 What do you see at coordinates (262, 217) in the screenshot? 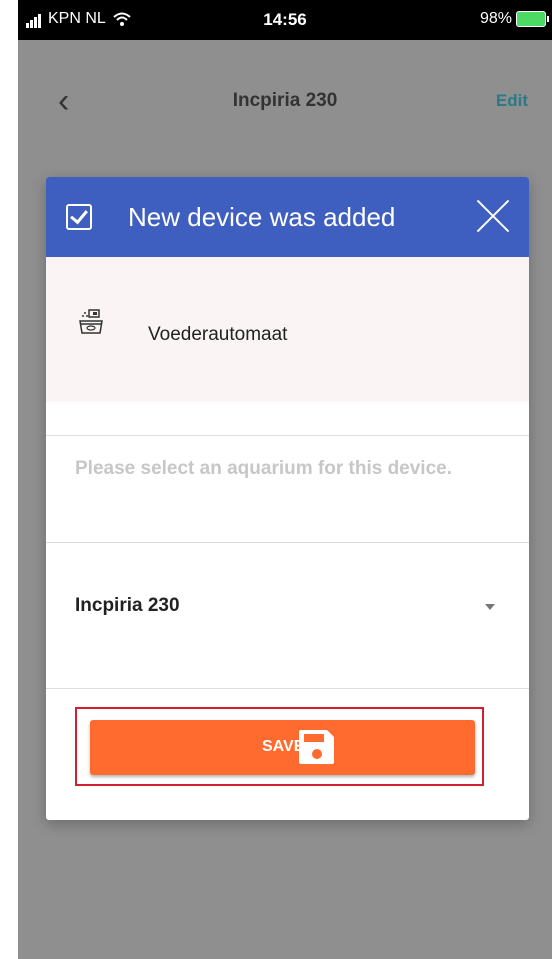
I see `dialog-title: New device was added` at bounding box center [262, 217].